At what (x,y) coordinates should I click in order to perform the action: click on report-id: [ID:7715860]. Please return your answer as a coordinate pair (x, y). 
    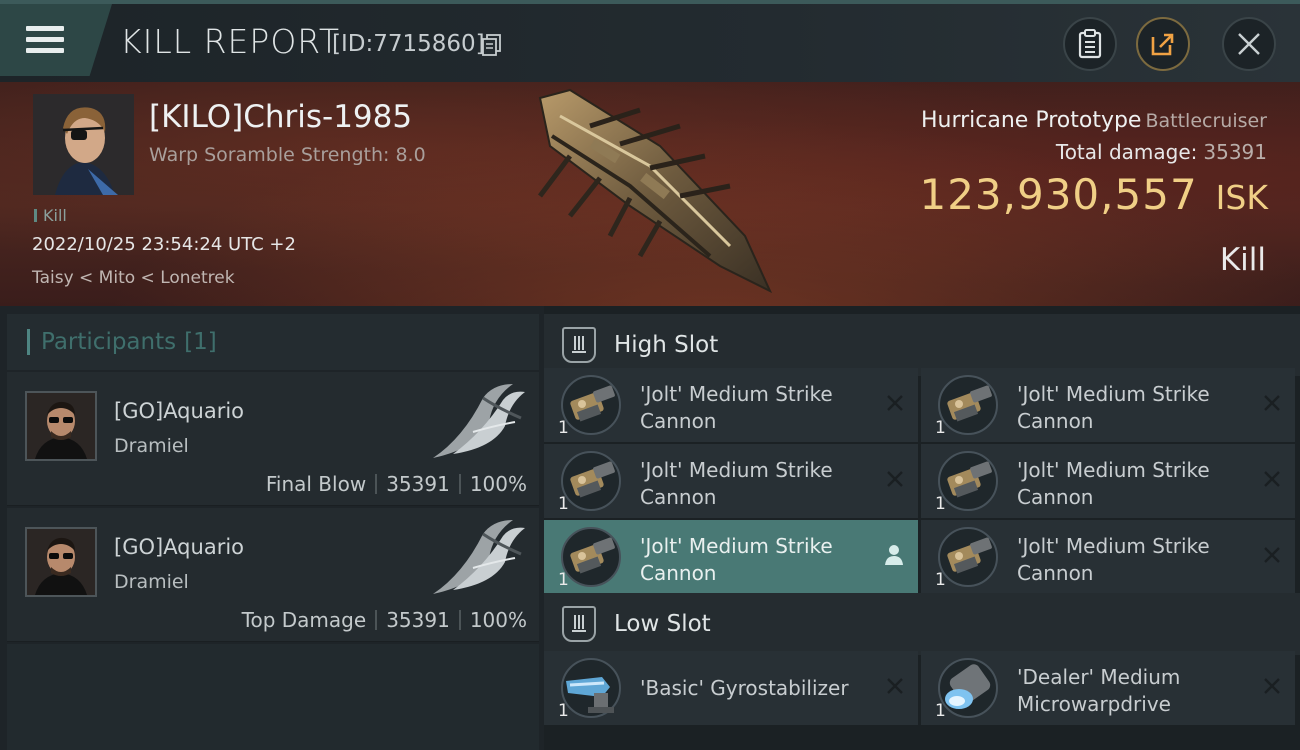
    Looking at the image, I should click on (408, 44).